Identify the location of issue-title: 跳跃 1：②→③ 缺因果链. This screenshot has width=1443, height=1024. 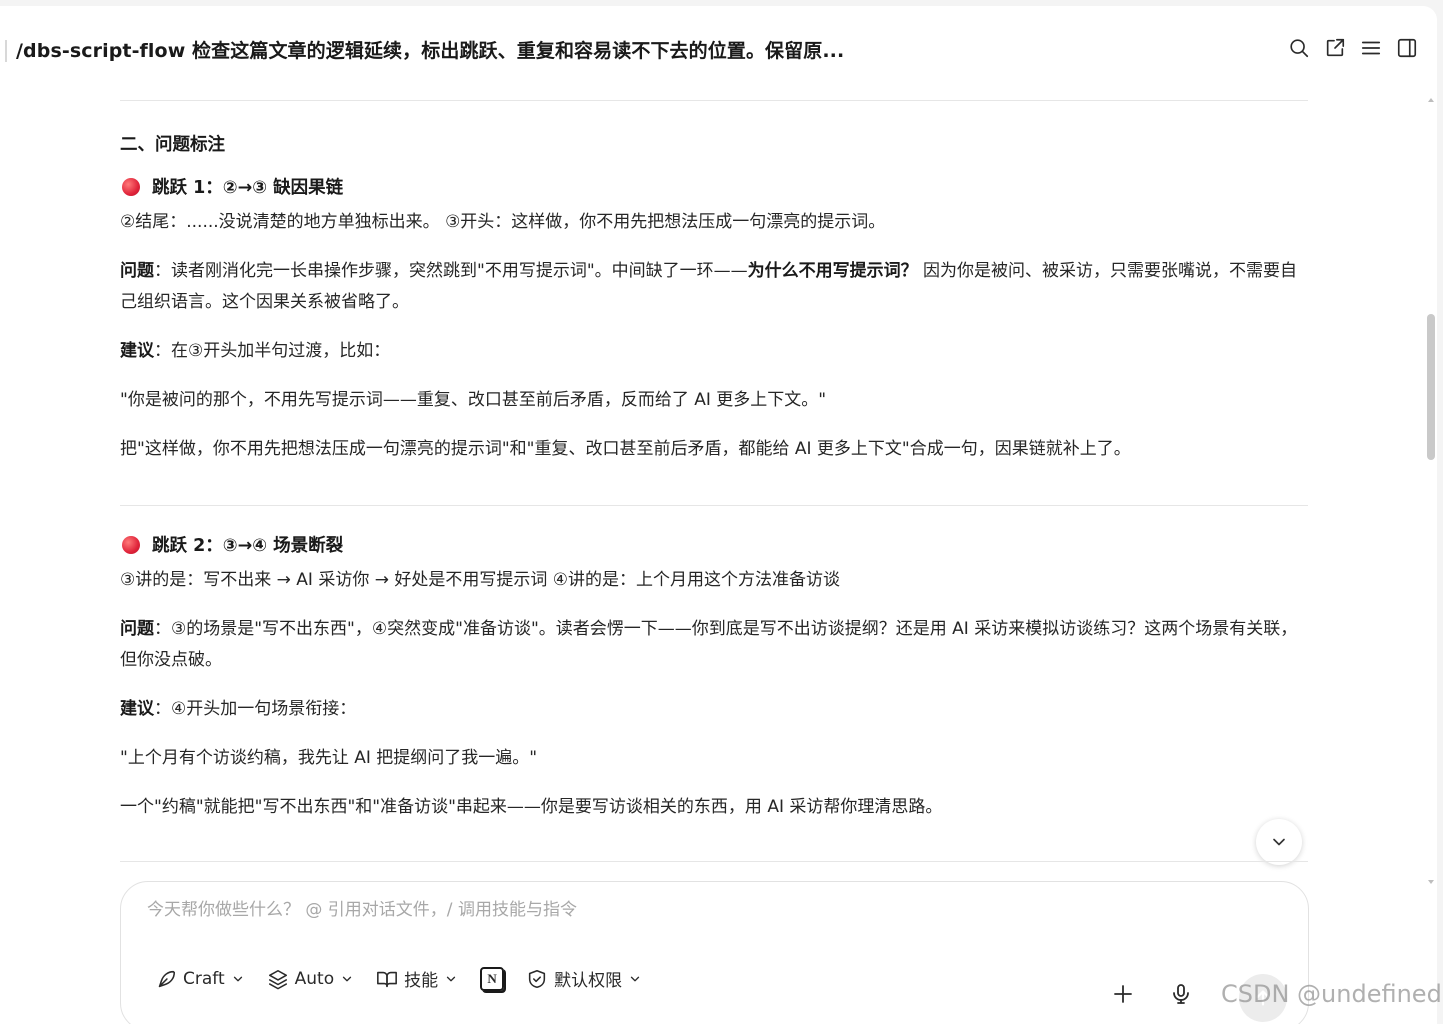
(714, 186).